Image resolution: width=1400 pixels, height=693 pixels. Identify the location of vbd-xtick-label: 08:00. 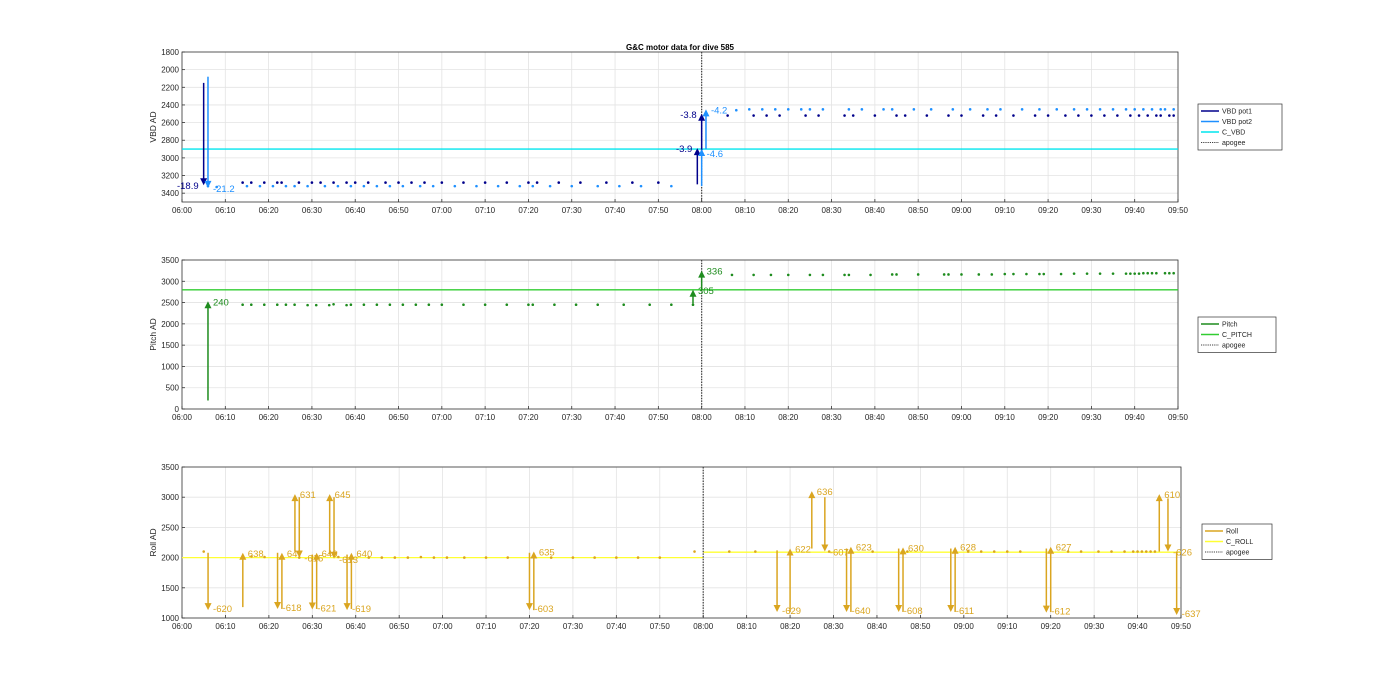
(702, 210).